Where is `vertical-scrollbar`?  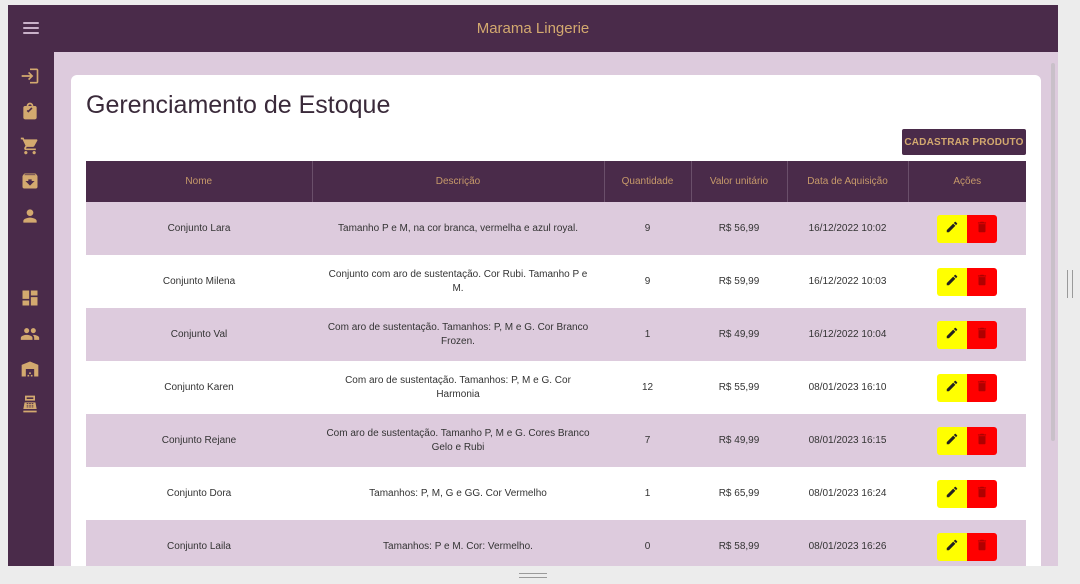 vertical-scrollbar is located at coordinates (1053, 252).